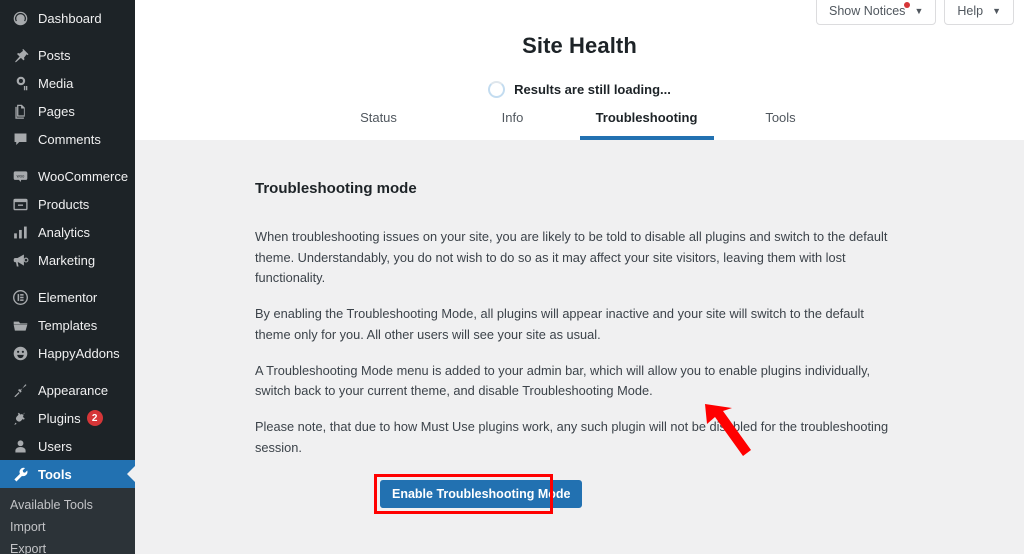 The height and width of the screenshot is (554, 1024). I want to click on sidebar-item-label: Dashboard, so click(70, 18).